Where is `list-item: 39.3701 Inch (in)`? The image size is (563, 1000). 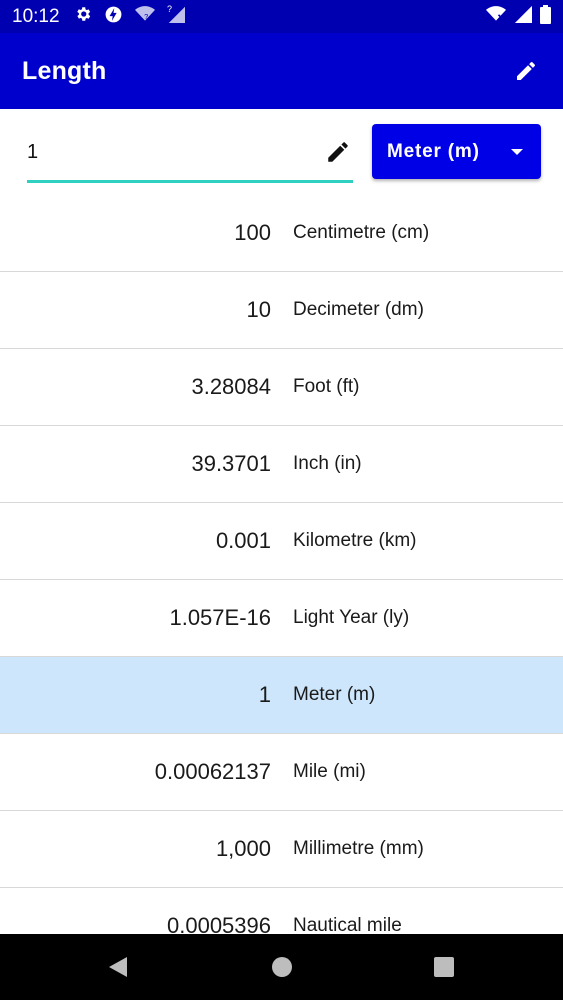
list-item: 39.3701 Inch (in) is located at coordinates (281, 464).